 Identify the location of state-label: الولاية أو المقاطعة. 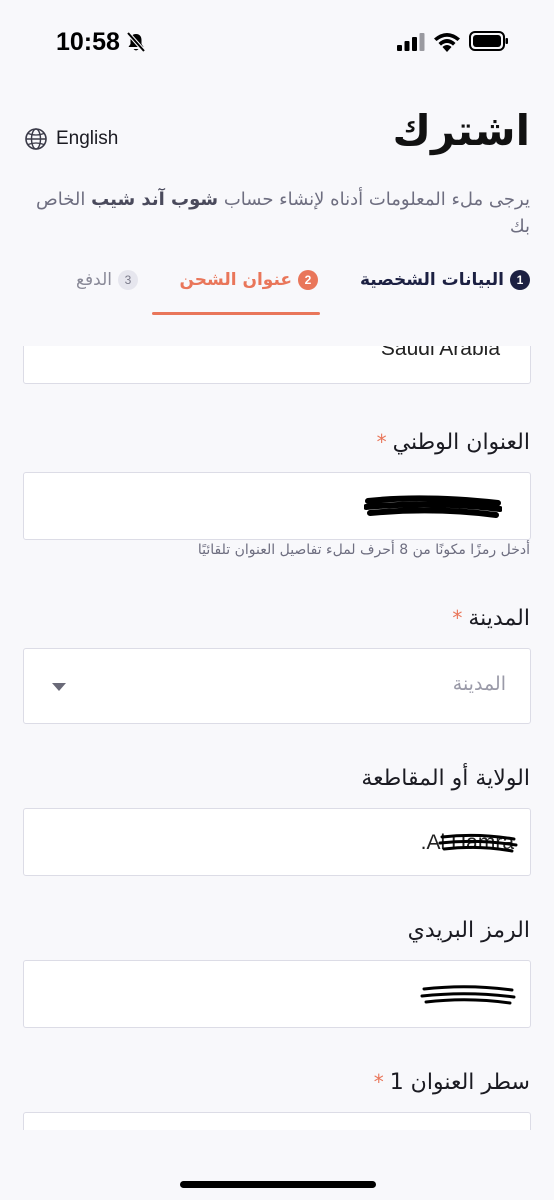
(445, 778).